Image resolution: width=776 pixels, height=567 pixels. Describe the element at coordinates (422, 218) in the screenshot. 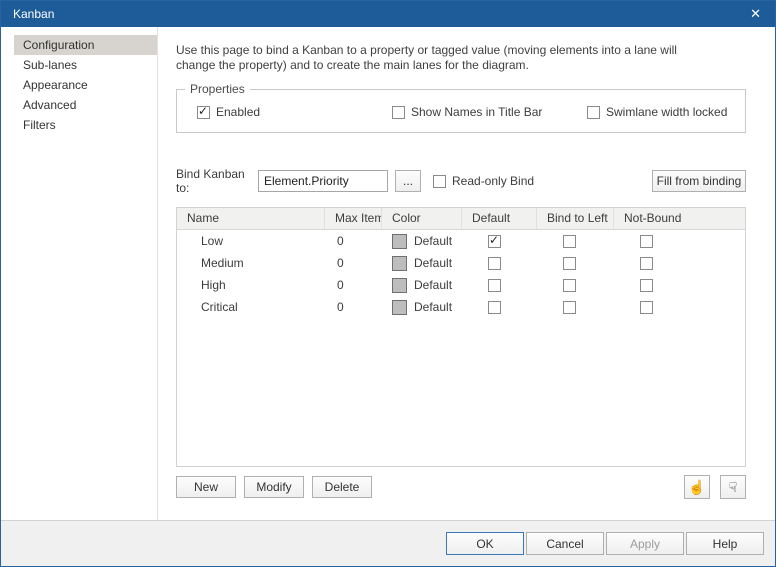

I see `header-color: Color` at that location.